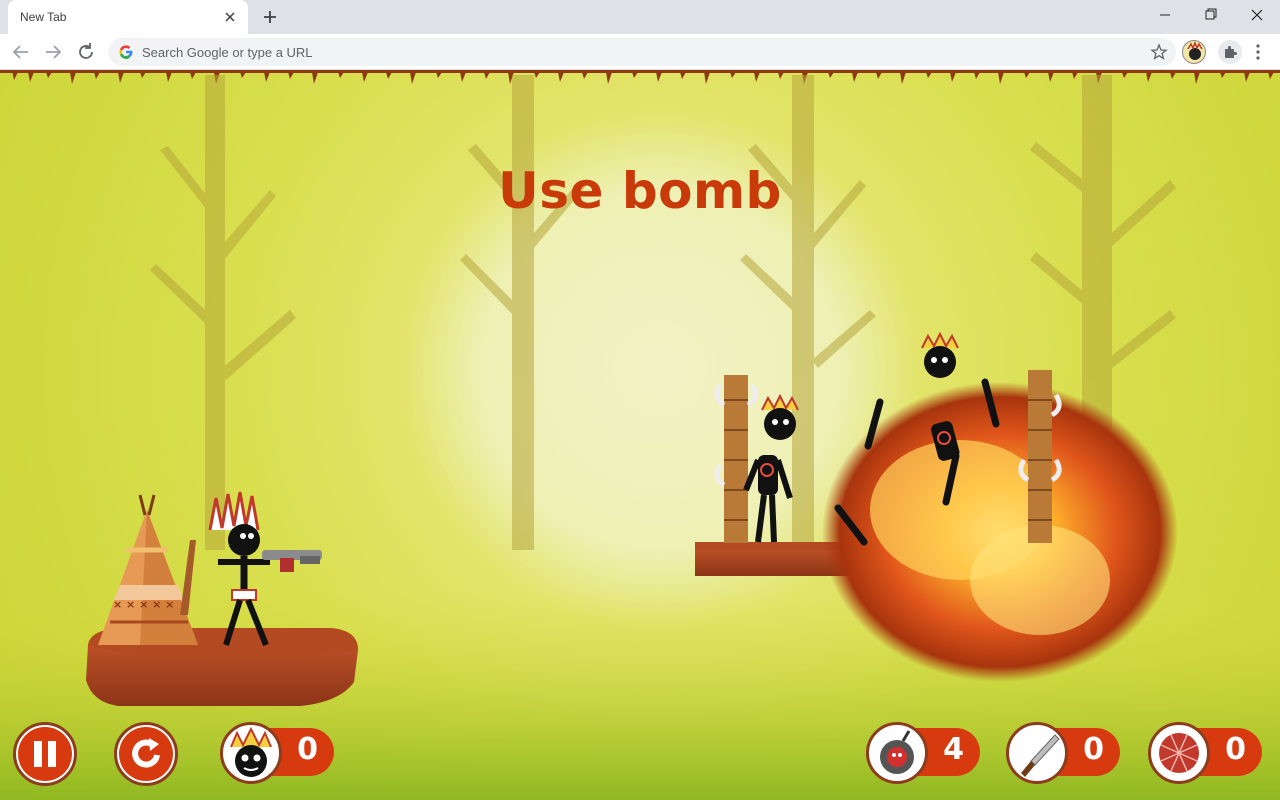 The width and height of the screenshot is (1280, 800). I want to click on bomb-count: 4, so click(953, 749).